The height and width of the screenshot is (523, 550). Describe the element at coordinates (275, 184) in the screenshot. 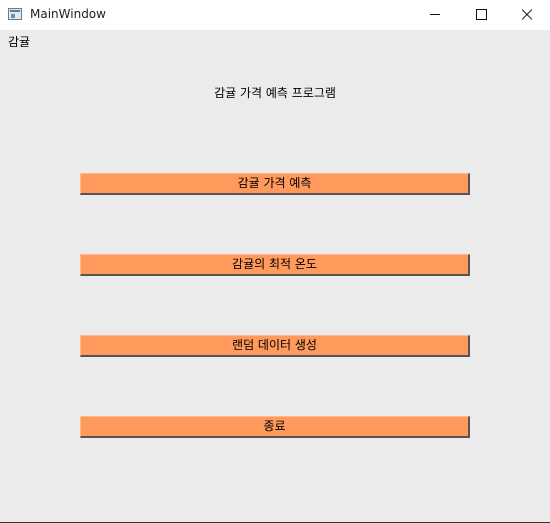

I see `predict-price-button: 감귤 가격 예측` at that location.